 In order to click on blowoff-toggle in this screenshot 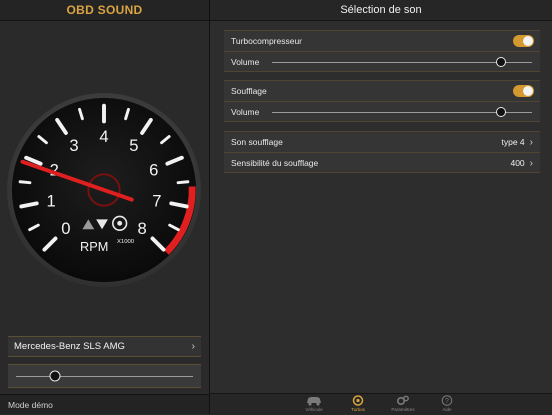, I will do `click(523, 91)`.